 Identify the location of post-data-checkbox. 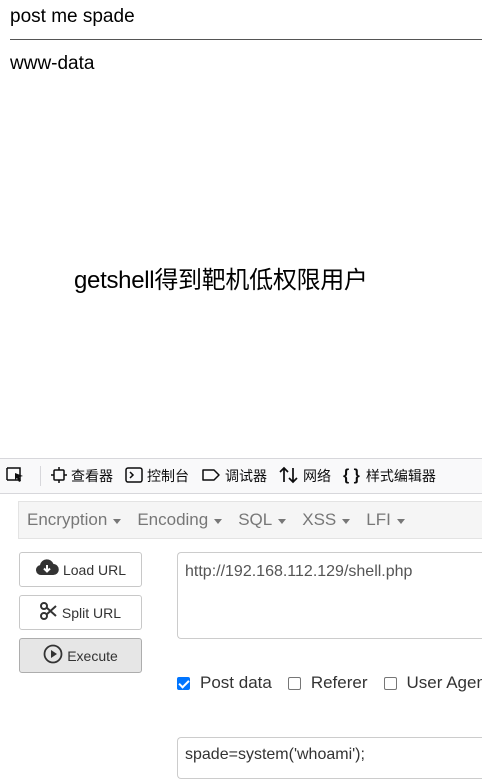
(183, 683).